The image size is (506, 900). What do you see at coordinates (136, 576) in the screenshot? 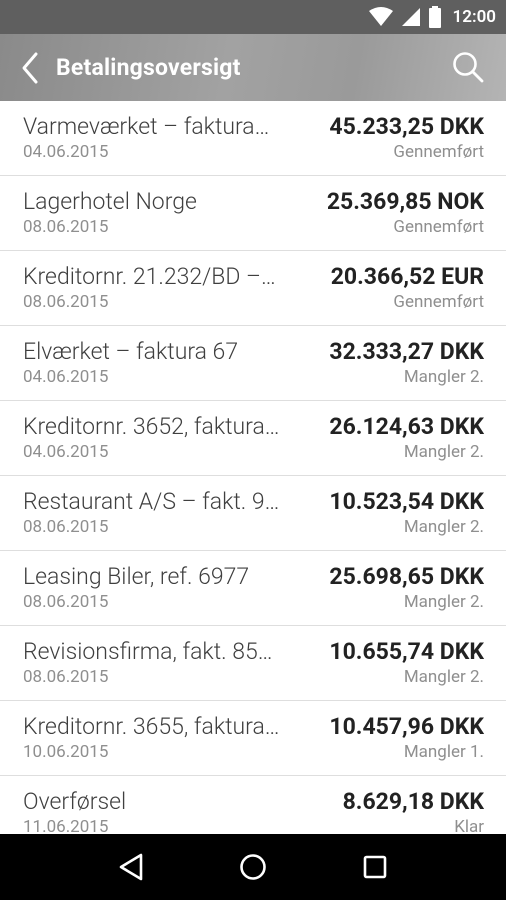
I see `payment-name: Leasing Biler, ref. 6977` at bounding box center [136, 576].